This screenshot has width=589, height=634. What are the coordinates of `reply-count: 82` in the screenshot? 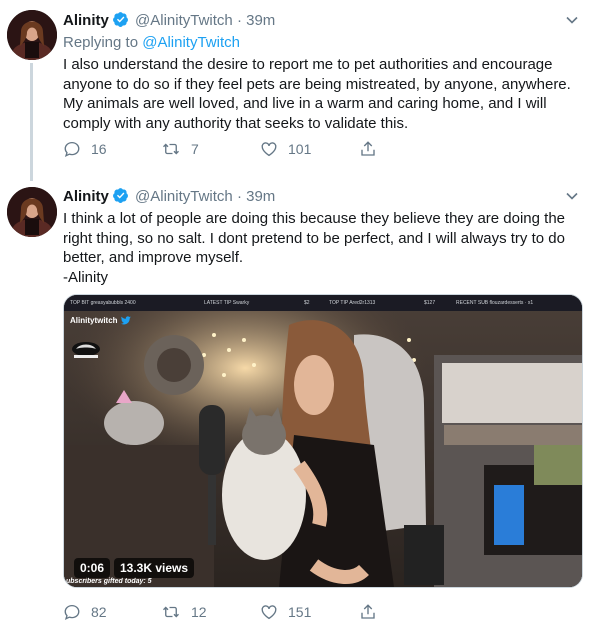 It's located at (99, 612).